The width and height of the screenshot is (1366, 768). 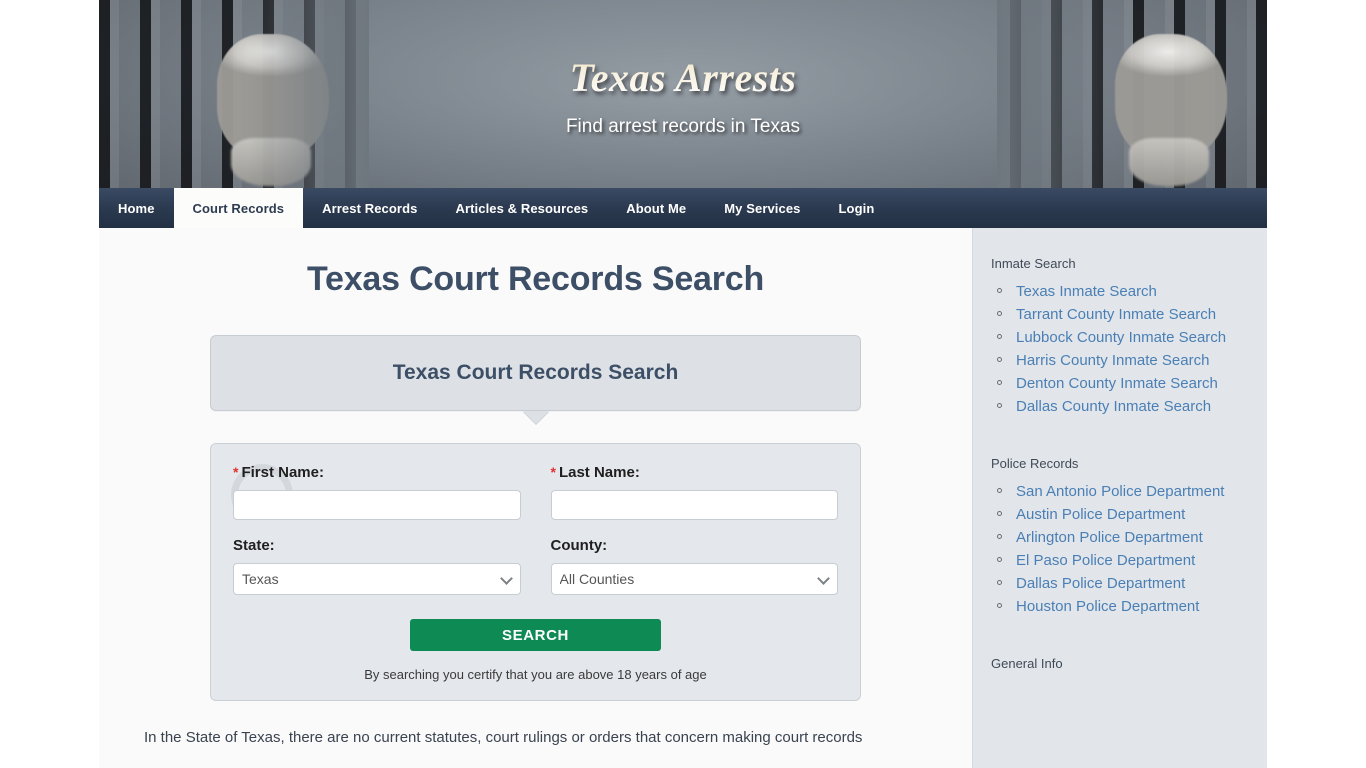 What do you see at coordinates (683, 50) in the screenshot?
I see `site-title: Texas Arrests` at bounding box center [683, 50].